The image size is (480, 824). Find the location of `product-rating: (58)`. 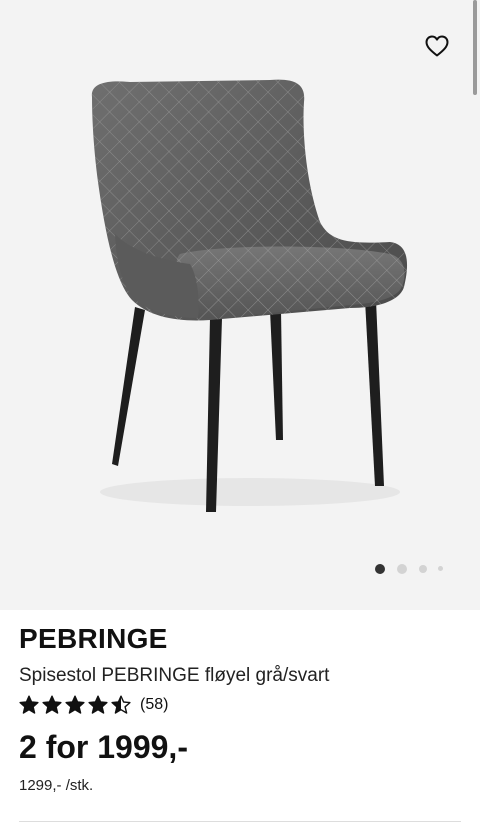

product-rating: (58) is located at coordinates (93, 705).